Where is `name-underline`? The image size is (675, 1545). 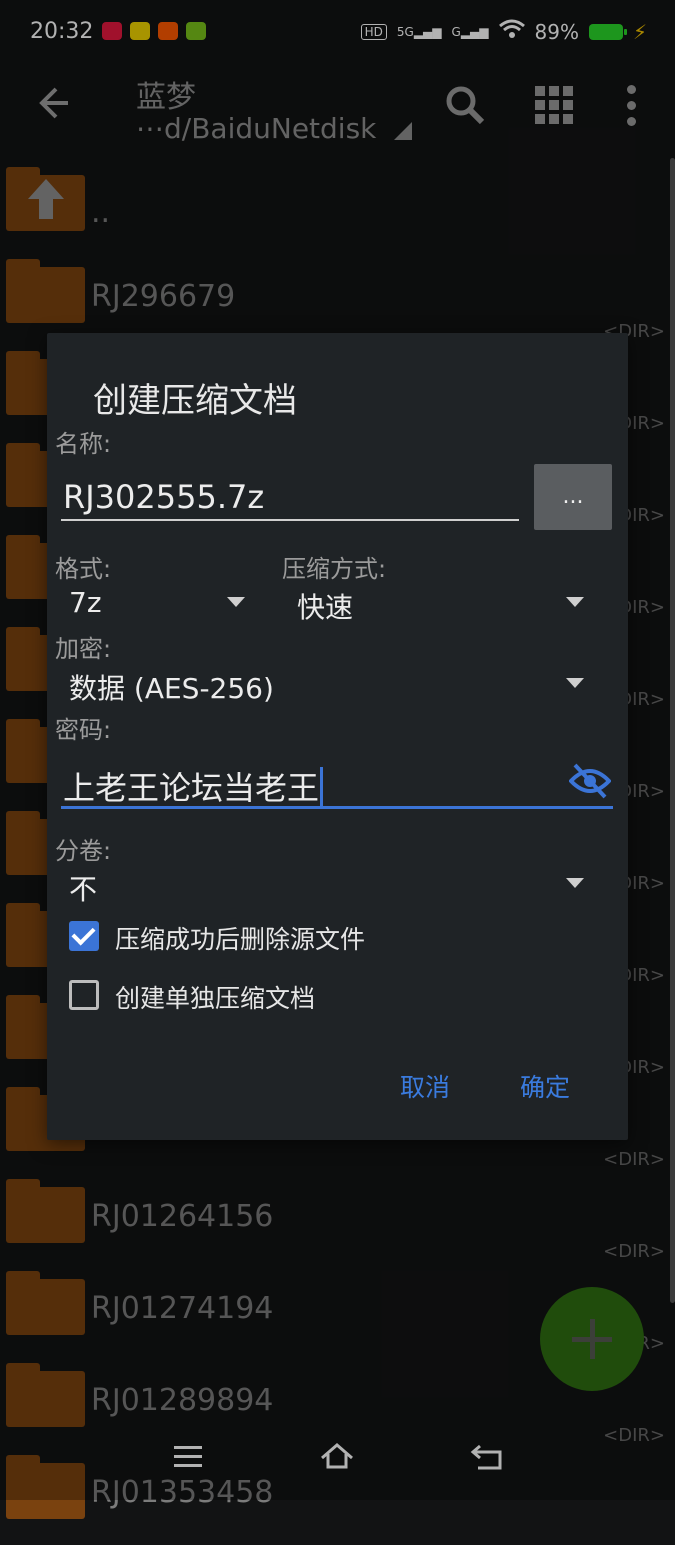
name-underline is located at coordinates (290, 520).